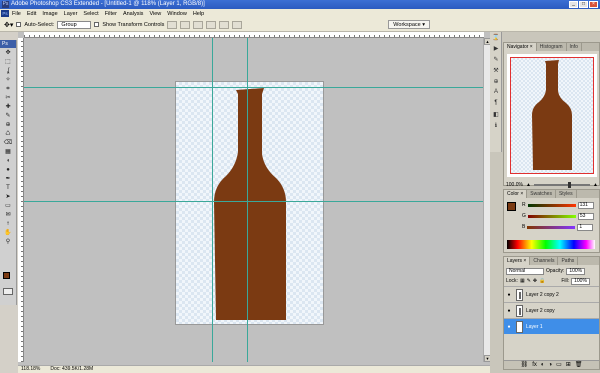 Image resolution: width=600 pixels, height=373 pixels. Describe the element at coordinates (511, 206) in the screenshot. I see `color-foreground-swatch` at that location.